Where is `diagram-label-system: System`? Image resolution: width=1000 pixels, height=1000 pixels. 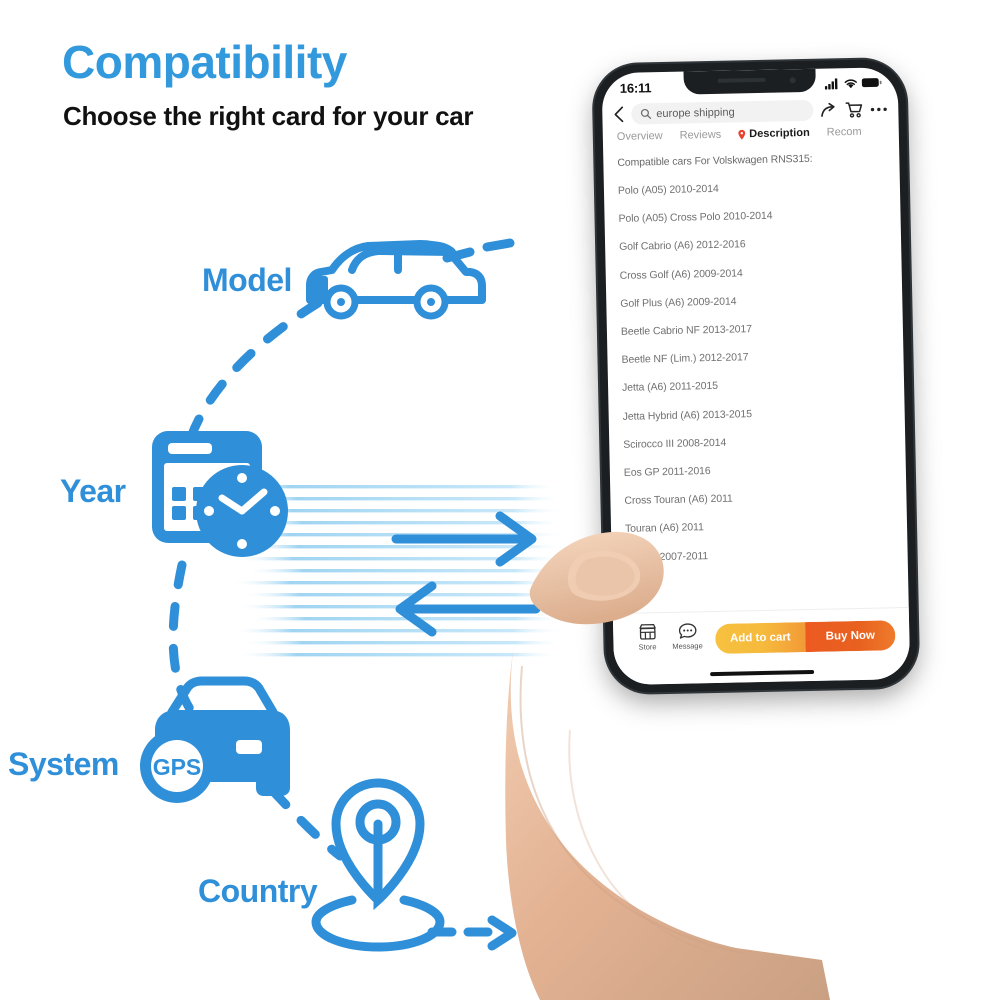
diagram-label-system: System is located at coordinates (63, 764).